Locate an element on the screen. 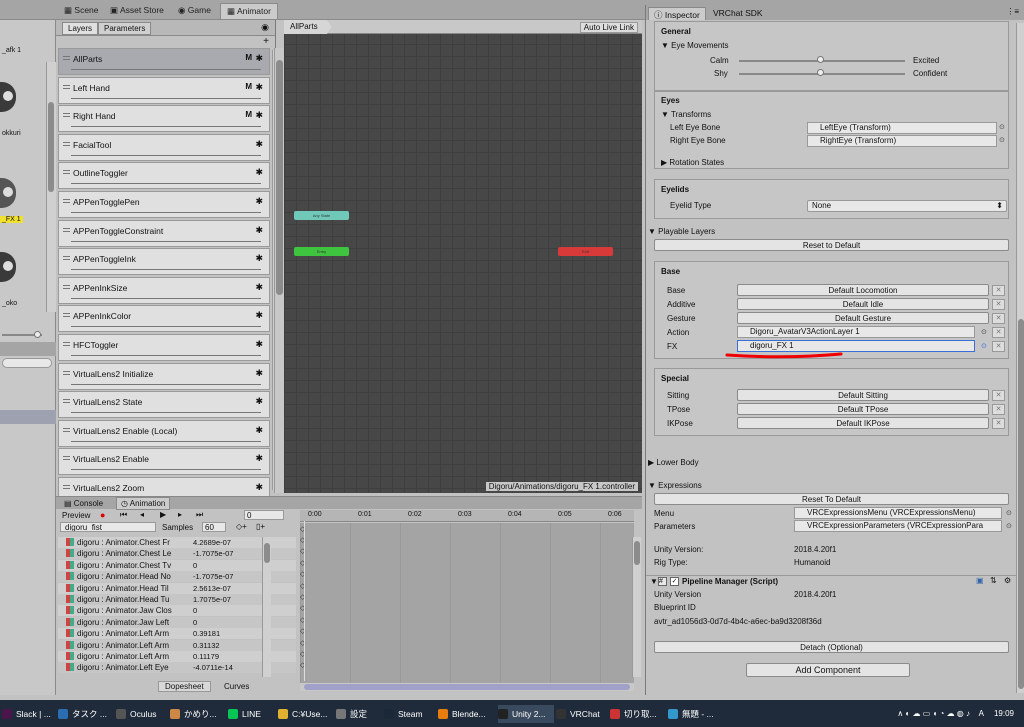 The image size is (1024, 727). list-item is located at coordinates (28, 417).